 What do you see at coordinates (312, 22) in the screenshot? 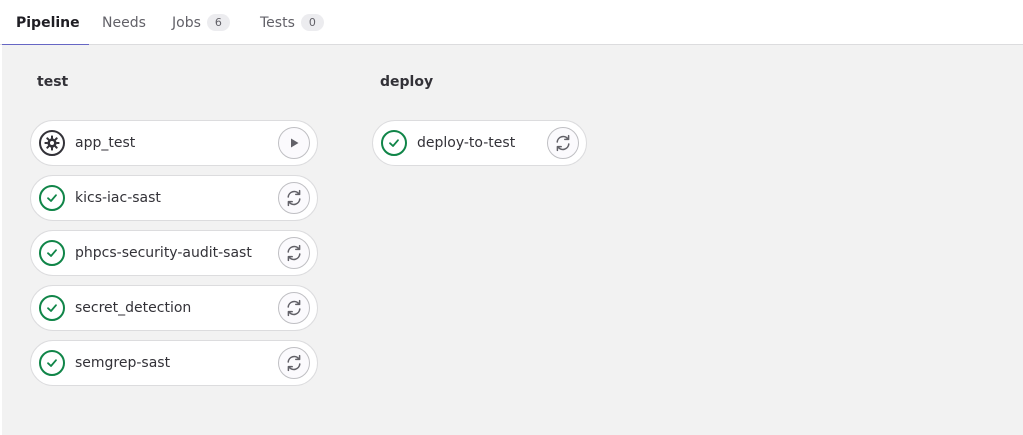
I see `tests-count-badge: 0` at bounding box center [312, 22].